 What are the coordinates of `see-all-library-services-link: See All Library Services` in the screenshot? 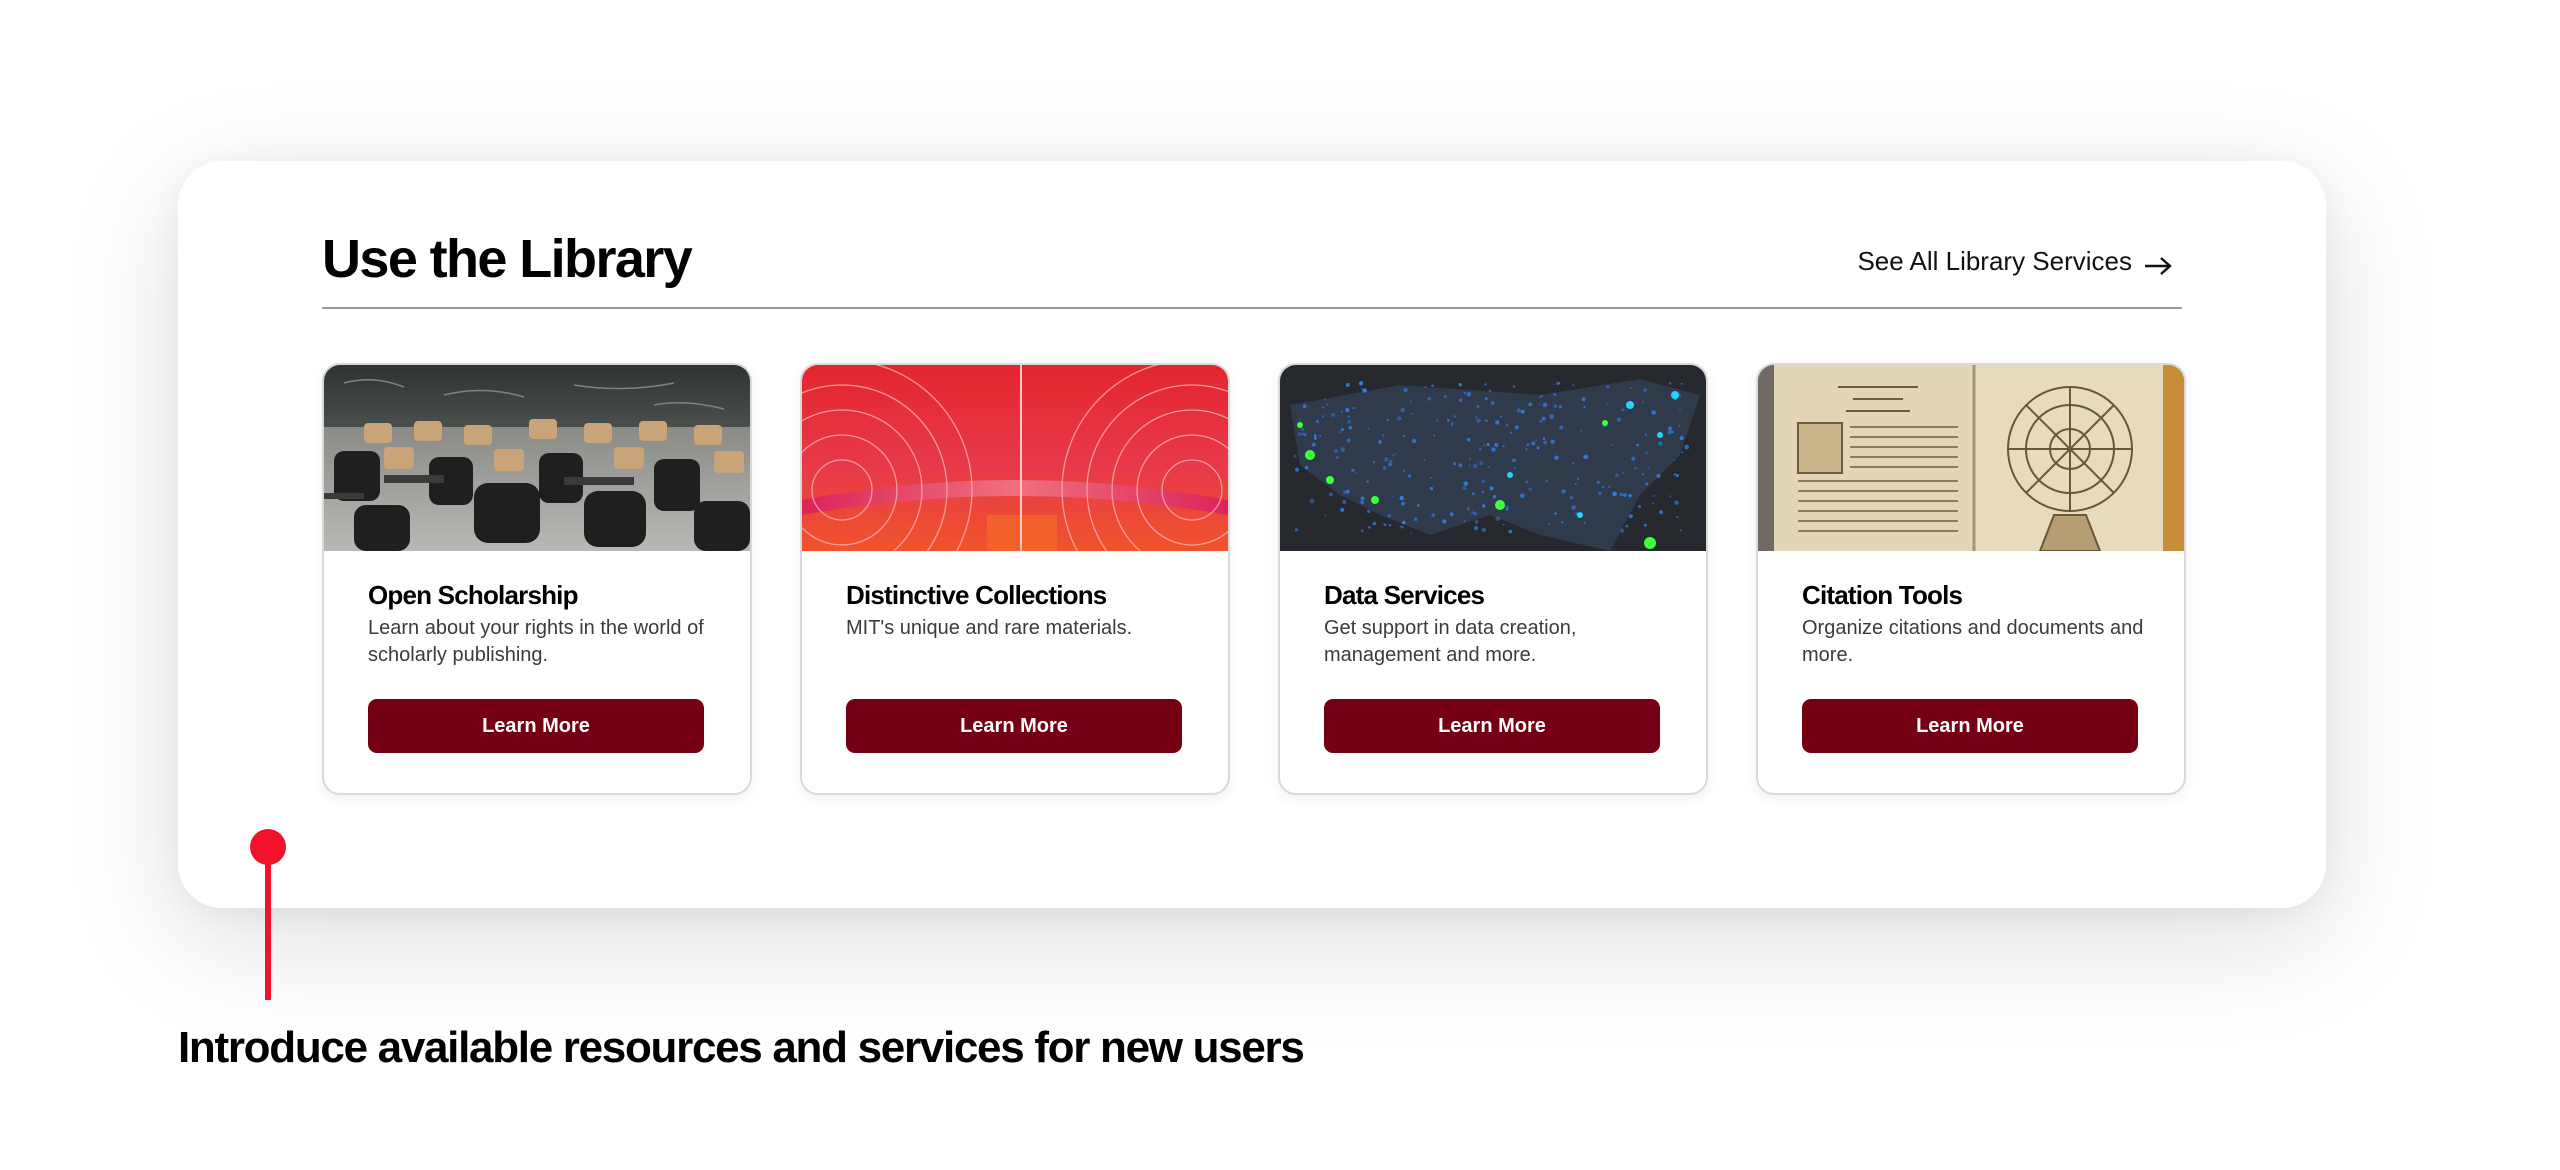 It's located at (2014, 261).